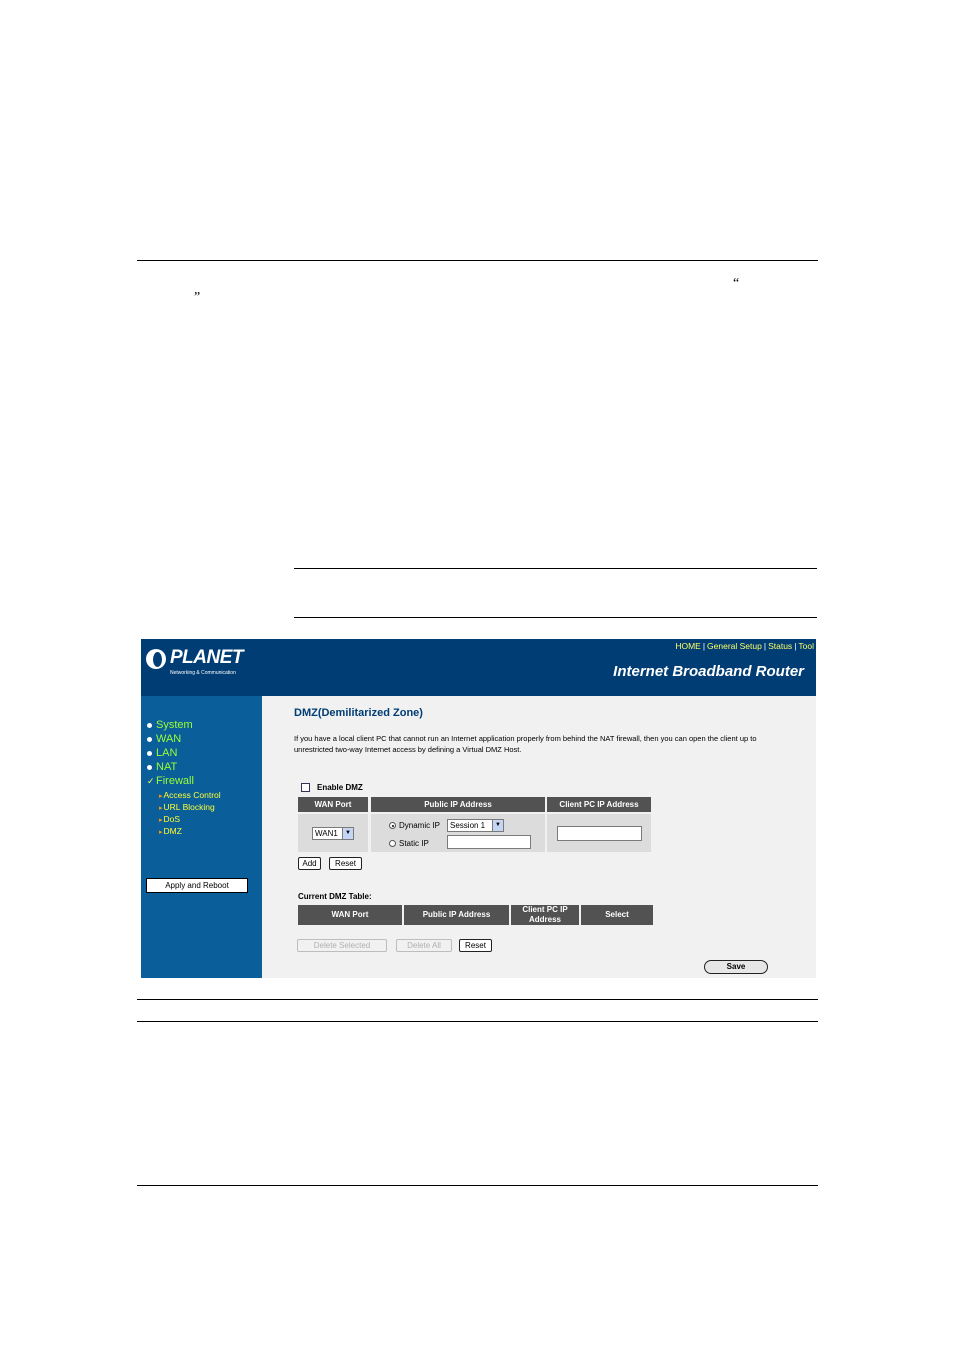 This screenshot has width=954, height=1349. Describe the element at coordinates (197, 885) in the screenshot. I see `apply-and-reboot-button: Apply and Reboot` at that location.